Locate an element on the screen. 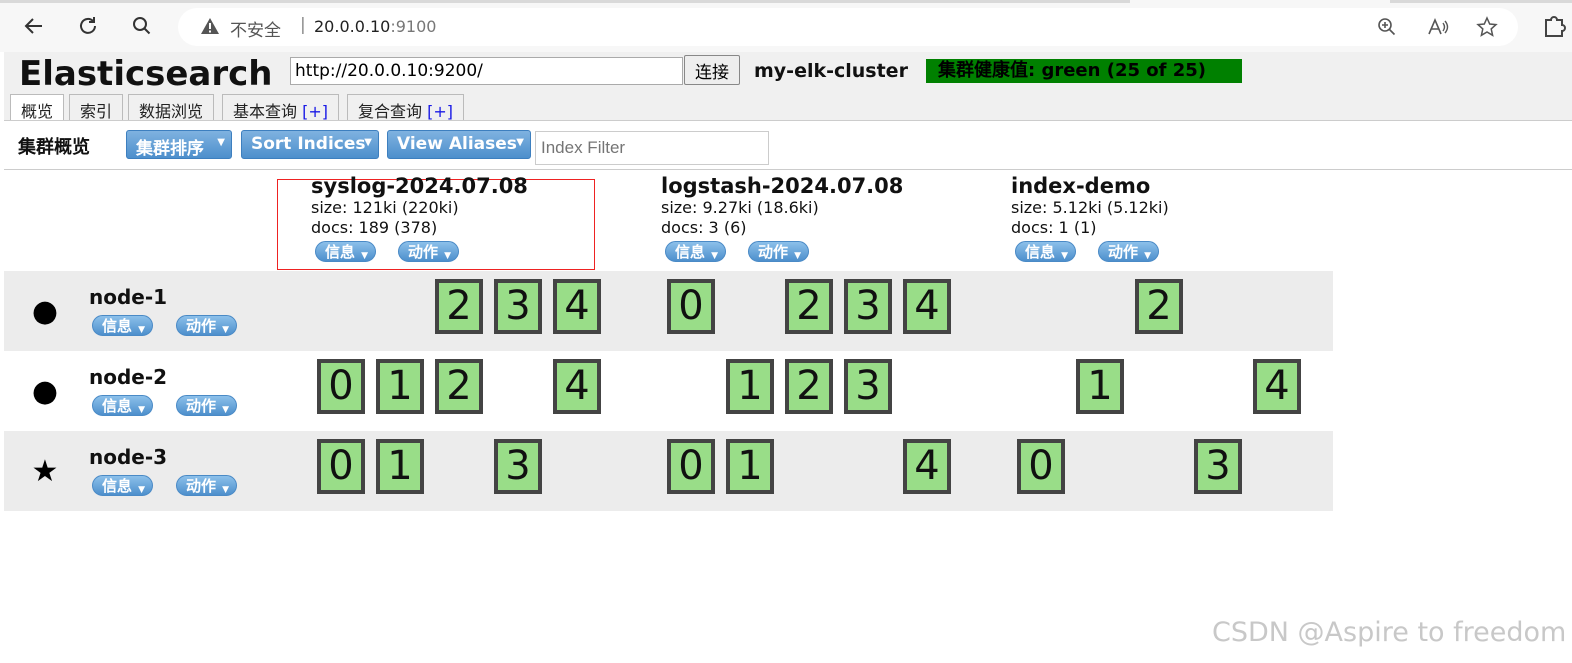 The image size is (1572, 663). favorite-star-icon is located at coordinates (1487, 27).